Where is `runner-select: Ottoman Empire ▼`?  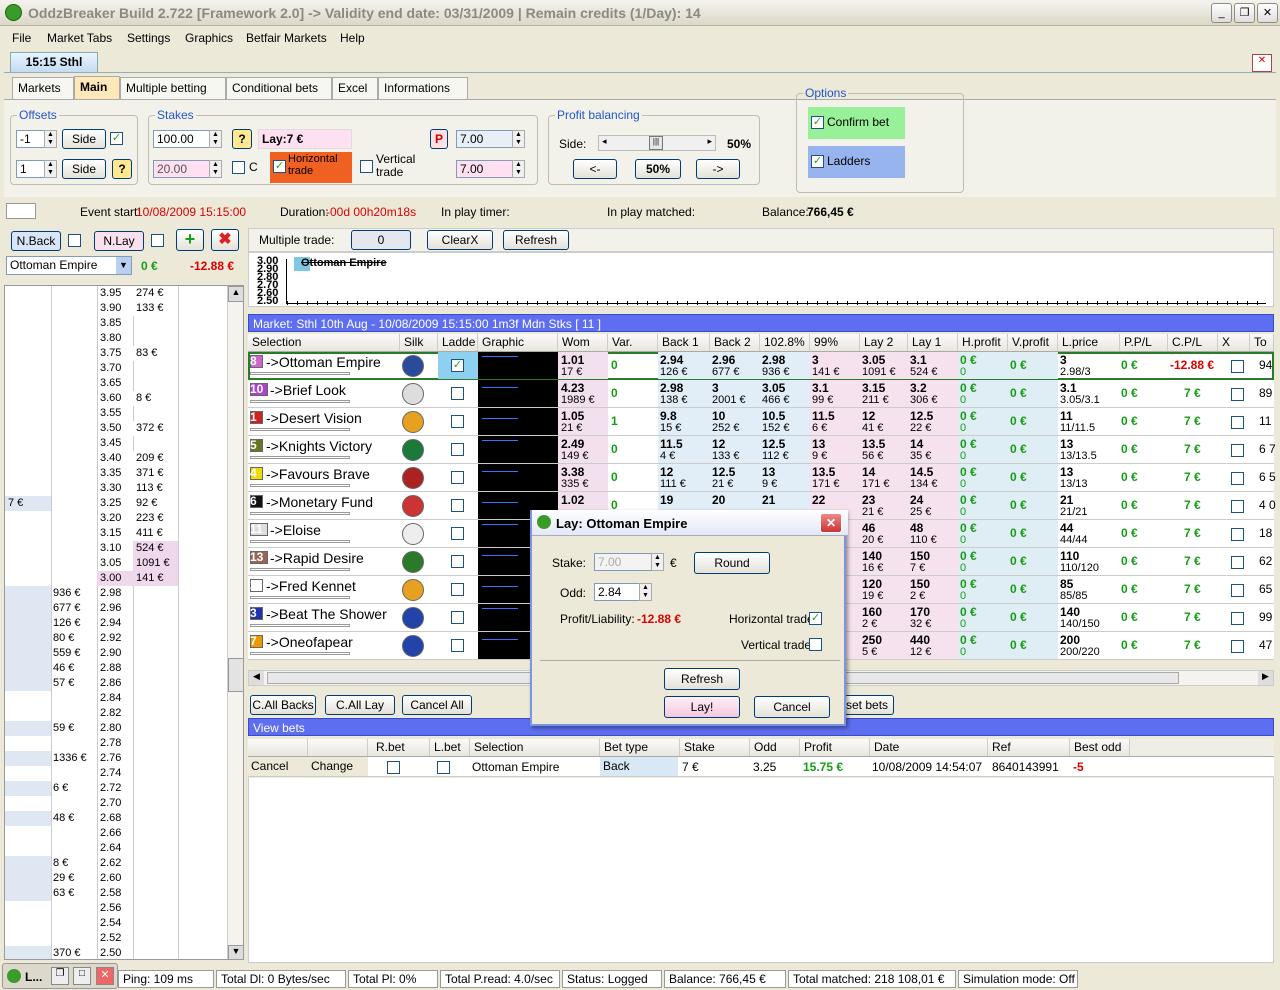
runner-select: Ottoman Empire ▼ is located at coordinates (69, 265).